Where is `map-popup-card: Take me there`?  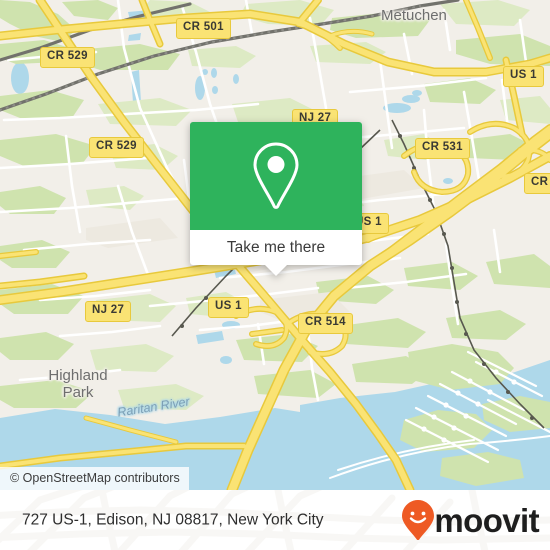
map-popup-card: Take me there is located at coordinates (276, 199).